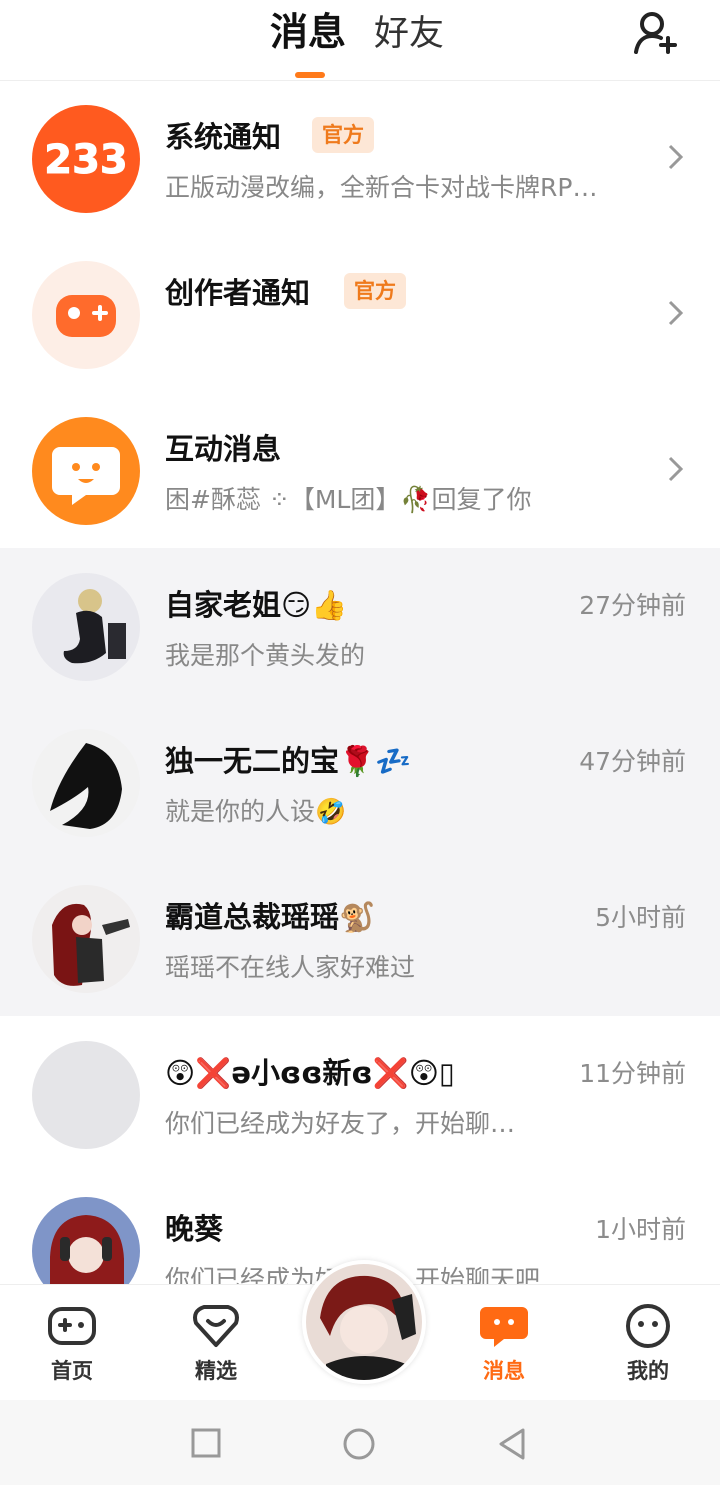 This screenshot has height=1485, width=720. What do you see at coordinates (256, 811) in the screenshot?
I see `message-preview: 就是你的人设🤣` at bounding box center [256, 811].